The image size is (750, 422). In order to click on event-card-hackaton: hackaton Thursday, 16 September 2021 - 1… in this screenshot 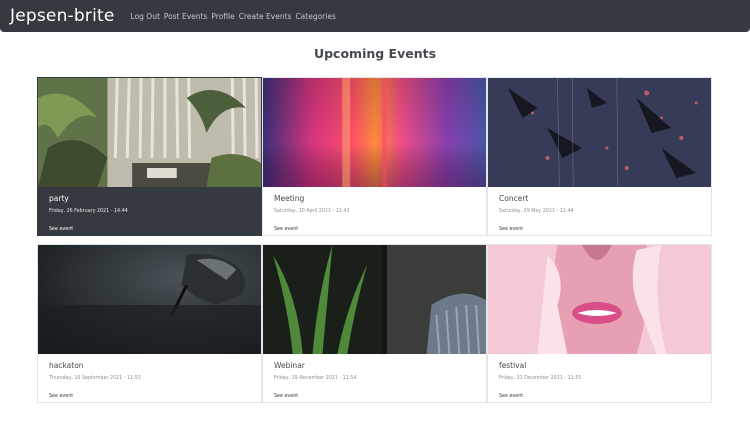, I will do `click(149, 323)`.